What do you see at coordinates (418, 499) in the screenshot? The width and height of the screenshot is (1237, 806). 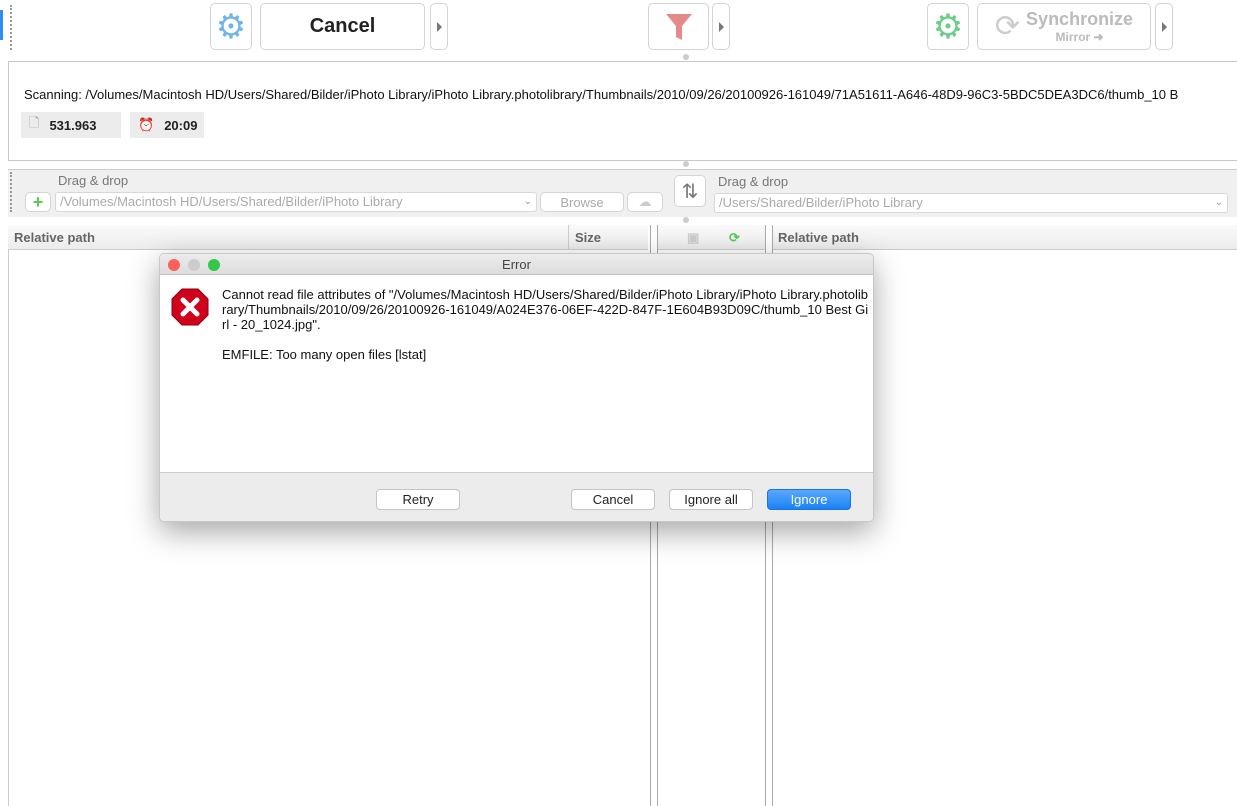 I see `retry-button: Retry` at bounding box center [418, 499].